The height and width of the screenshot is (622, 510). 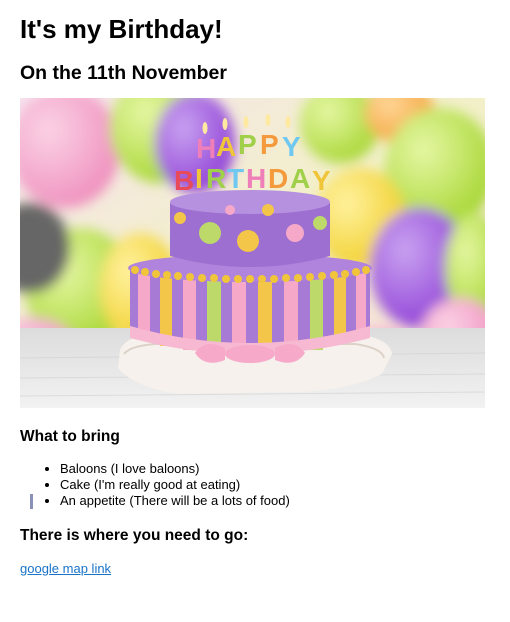 I want to click on page-subtitle: On the 11th November, so click(x=123, y=73).